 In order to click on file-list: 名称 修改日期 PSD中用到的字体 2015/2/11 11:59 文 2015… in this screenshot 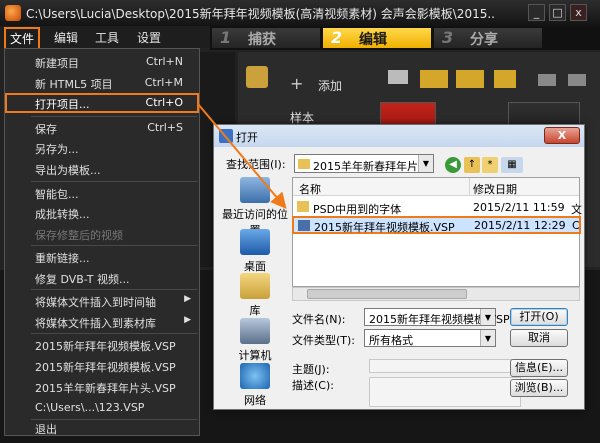, I will do `click(437, 232)`.